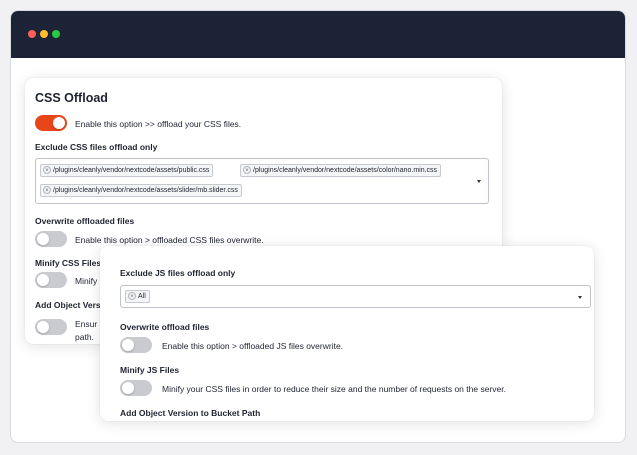  What do you see at coordinates (178, 273) in the screenshot?
I see `js-exclude-label: Exclude JS files offload only` at bounding box center [178, 273].